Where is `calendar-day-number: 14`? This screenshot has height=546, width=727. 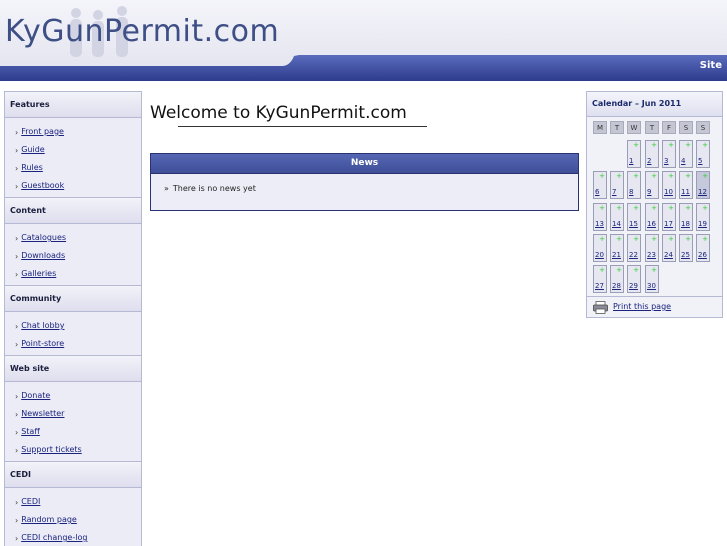
calendar-day-number: 14 is located at coordinates (616, 224).